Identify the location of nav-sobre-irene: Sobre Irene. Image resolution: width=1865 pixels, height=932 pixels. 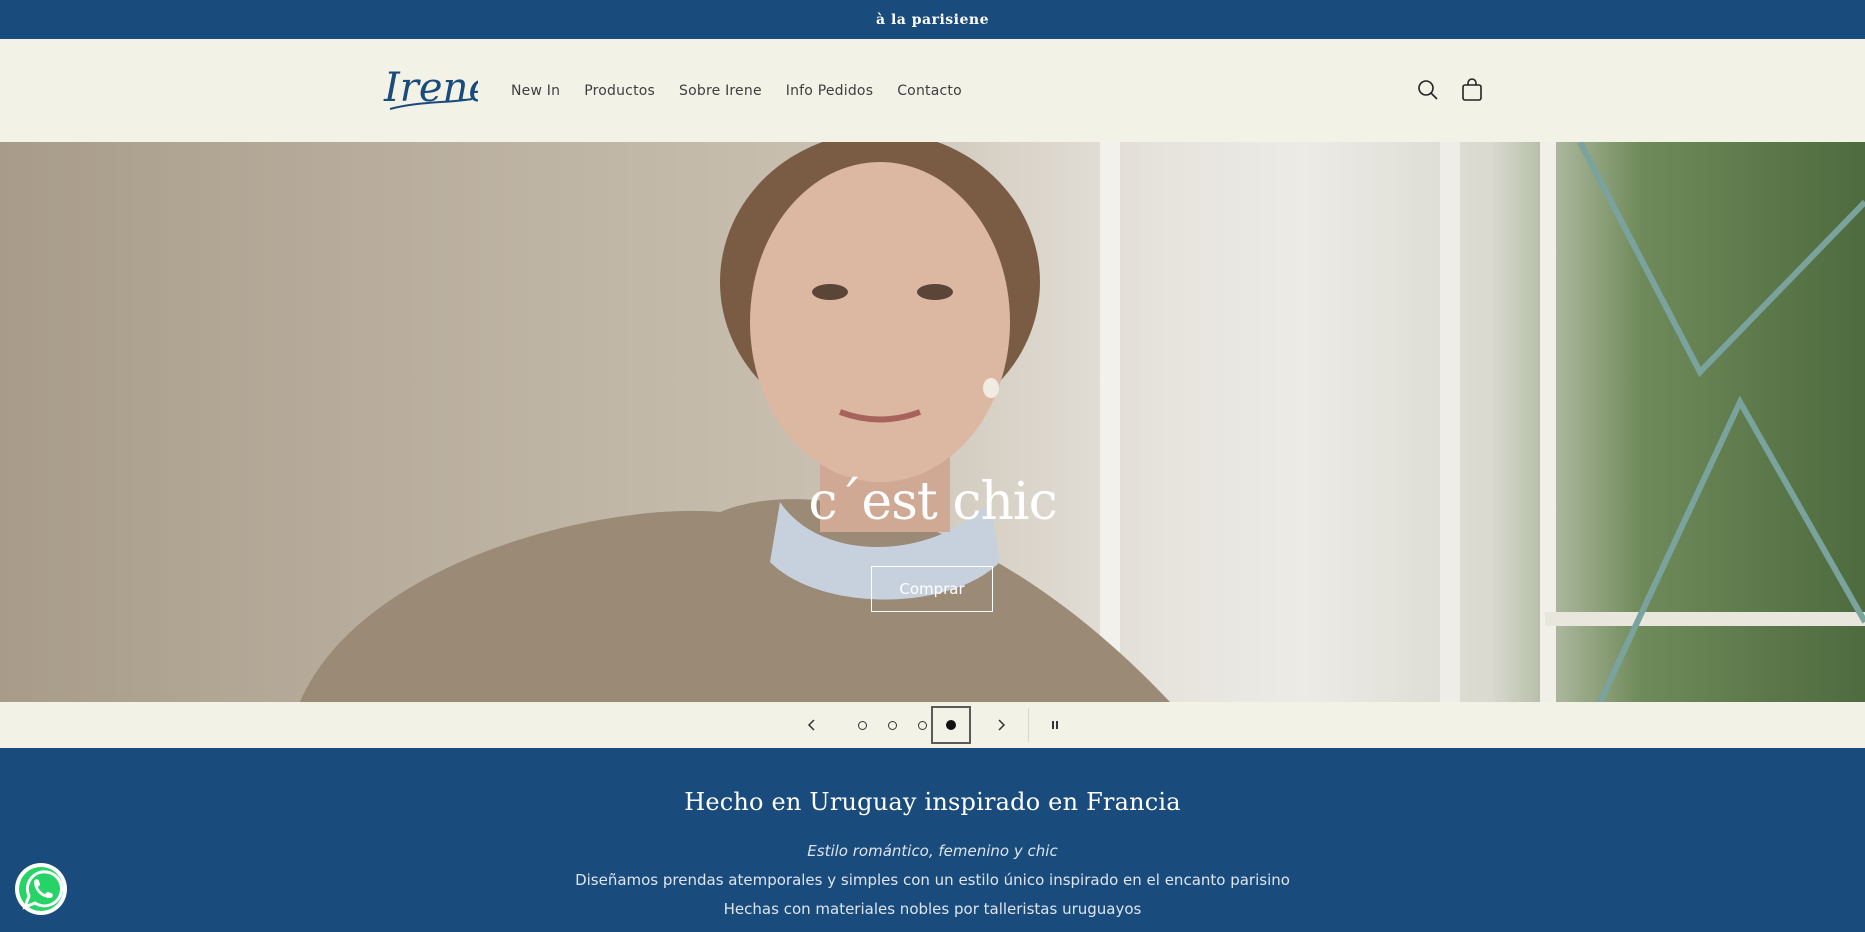
(720, 91).